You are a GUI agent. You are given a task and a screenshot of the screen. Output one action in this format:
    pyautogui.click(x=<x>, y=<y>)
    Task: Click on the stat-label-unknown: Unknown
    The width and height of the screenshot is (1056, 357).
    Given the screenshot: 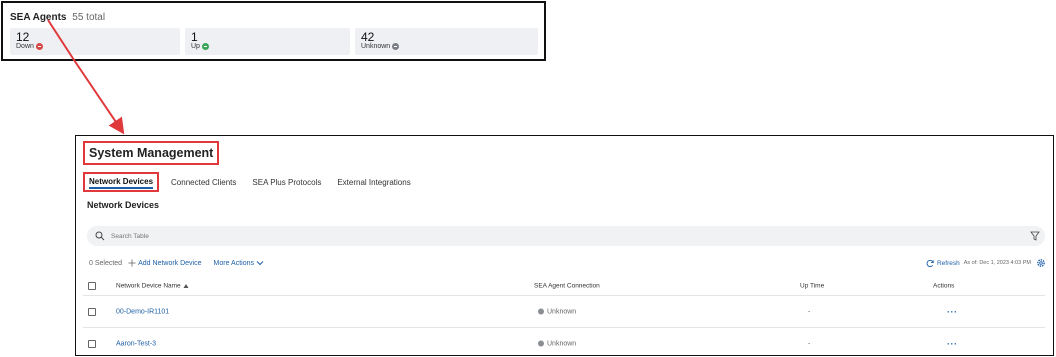 What is the action you would take?
    pyautogui.click(x=380, y=46)
    